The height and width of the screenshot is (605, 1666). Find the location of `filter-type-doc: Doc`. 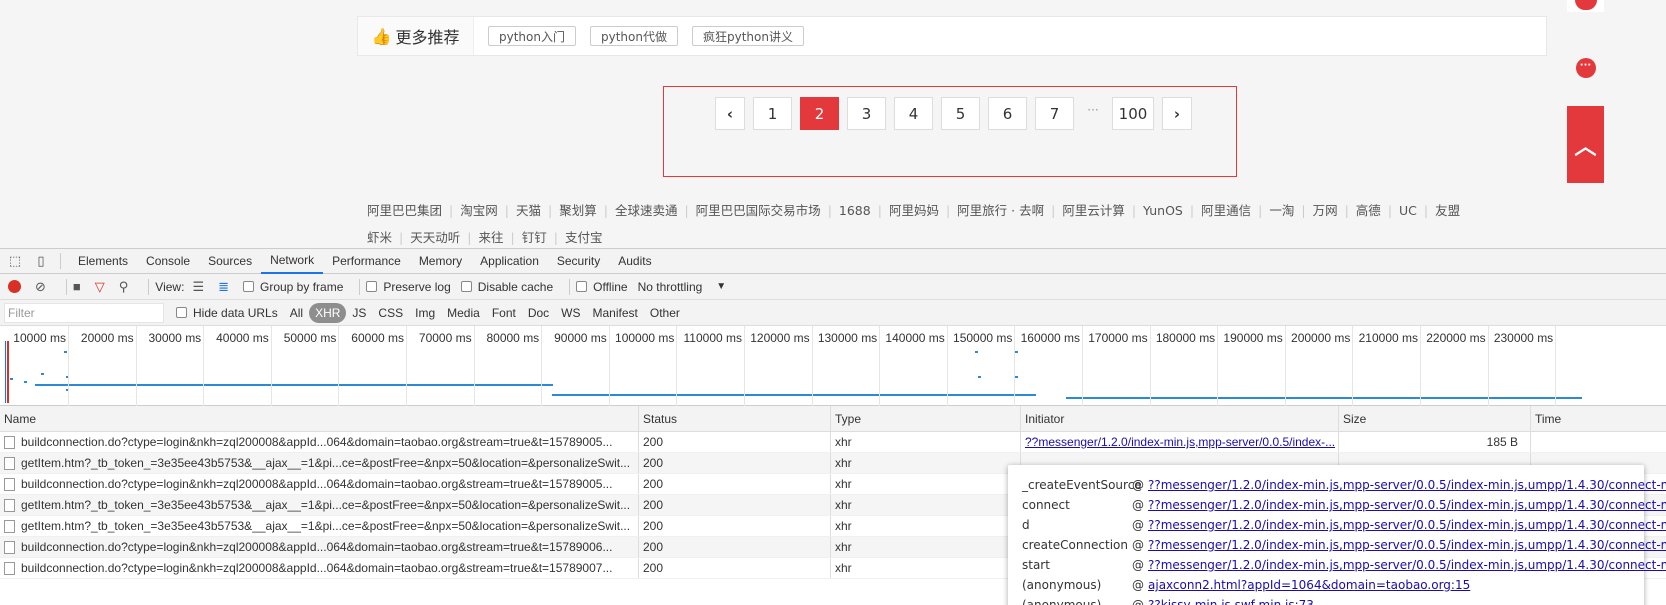

filter-type-doc: Doc is located at coordinates (538, 313).